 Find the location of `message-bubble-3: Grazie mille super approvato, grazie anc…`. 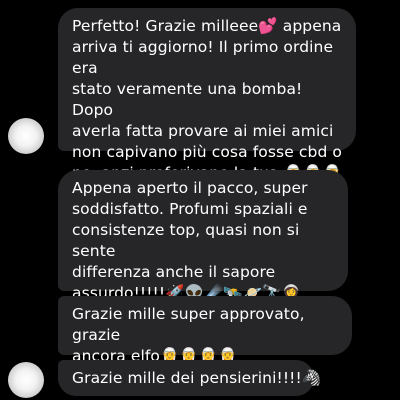

message-bubble-3: Grazie mille super approvato, grazie anc… is located at coordinates (205, 330).